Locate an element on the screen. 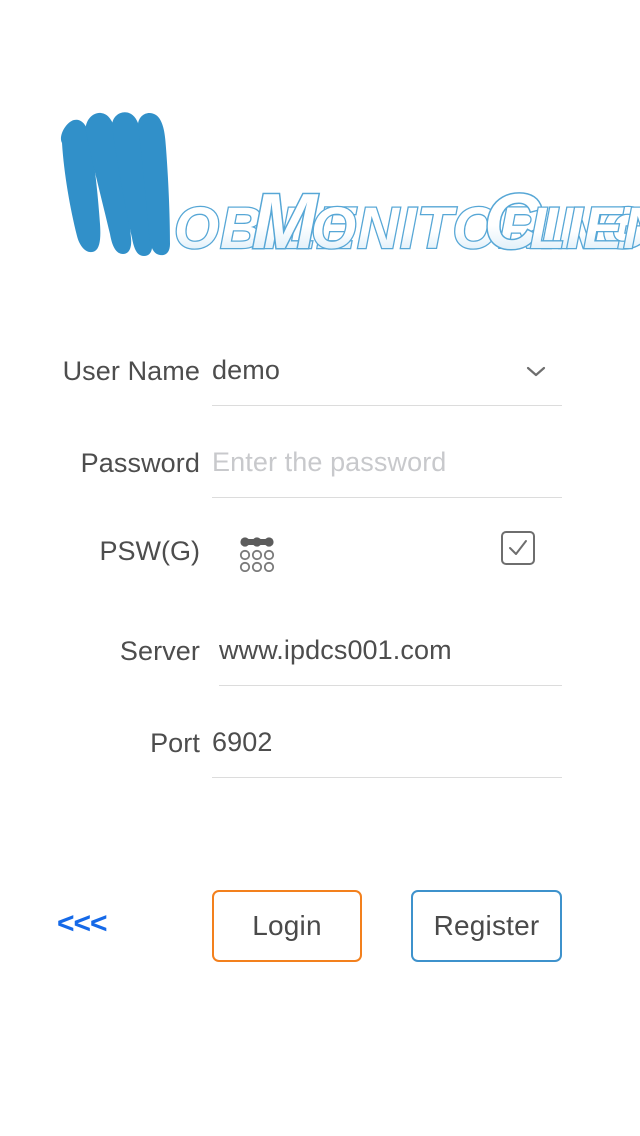 The height and width of the screenshot is (1136, 640). port-underline is located at coordinates (387, 777).